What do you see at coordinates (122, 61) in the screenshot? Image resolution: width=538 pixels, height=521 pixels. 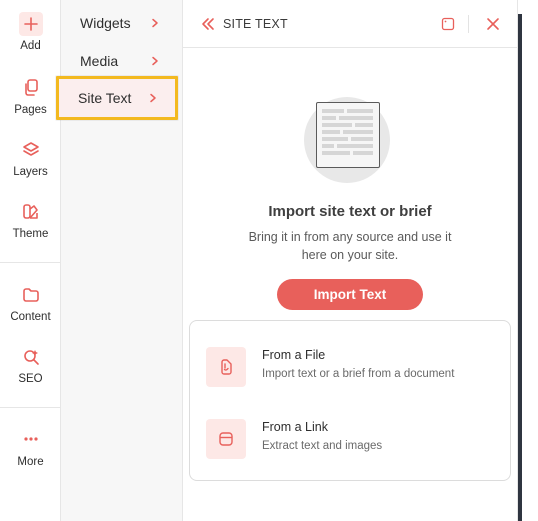 I see `submenu-item-media: Media` at bounding box center [122, 61].